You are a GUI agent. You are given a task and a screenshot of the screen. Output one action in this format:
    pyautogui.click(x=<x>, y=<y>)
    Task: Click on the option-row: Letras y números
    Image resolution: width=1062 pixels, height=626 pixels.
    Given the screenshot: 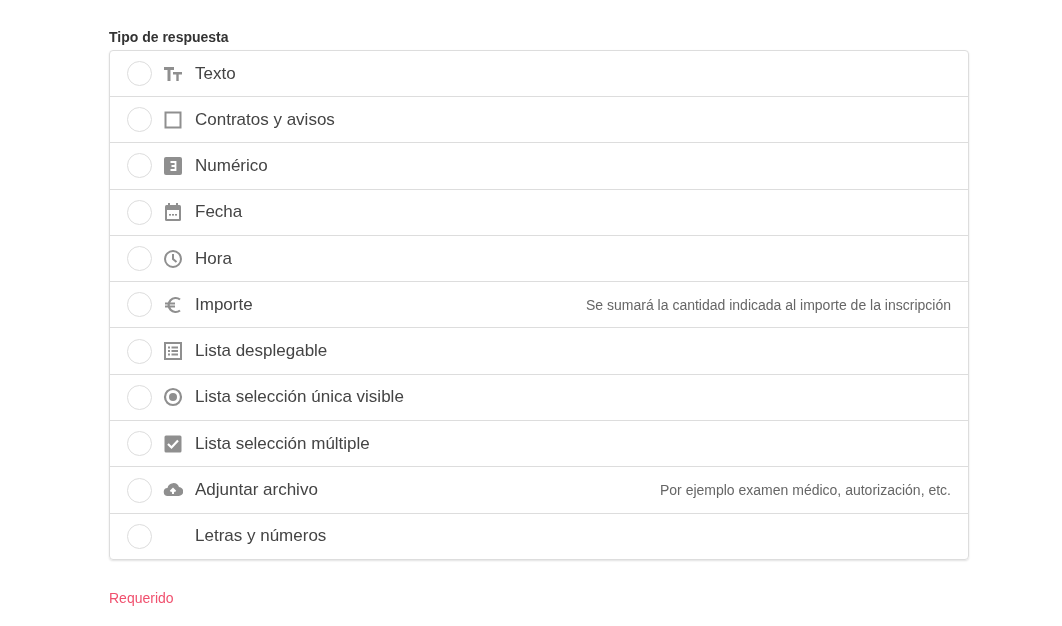 What is the action you would take?
    pyautogui.click(x=539, y=535)
    